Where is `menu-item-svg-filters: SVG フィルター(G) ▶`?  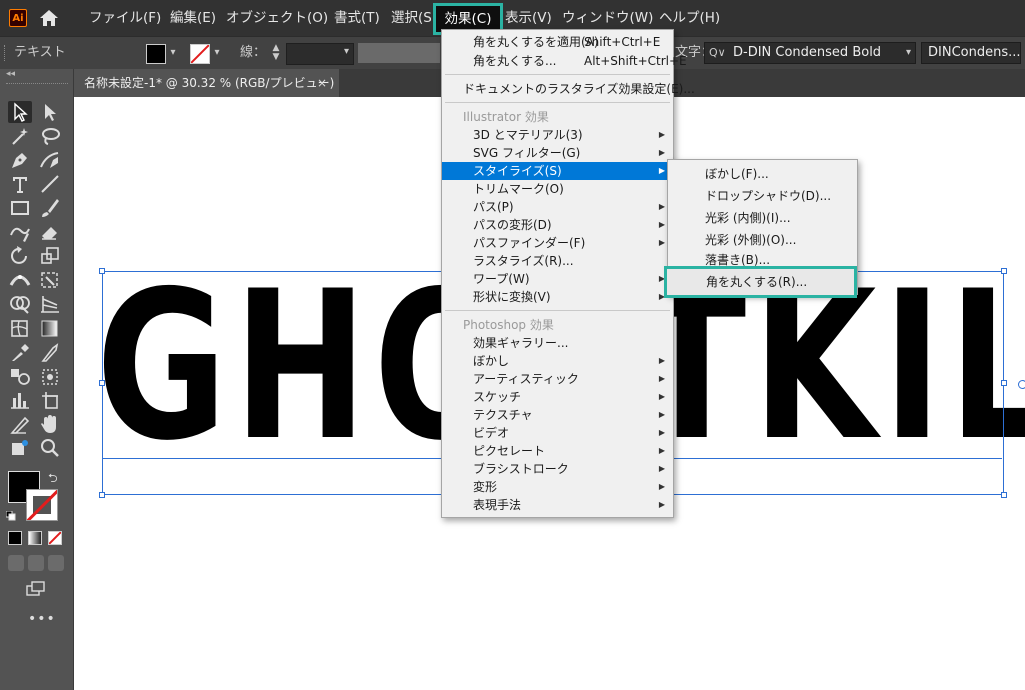 menu-item-svg-filters: SVG フィルター(G) ▶ is located at coordinates (557, 153).